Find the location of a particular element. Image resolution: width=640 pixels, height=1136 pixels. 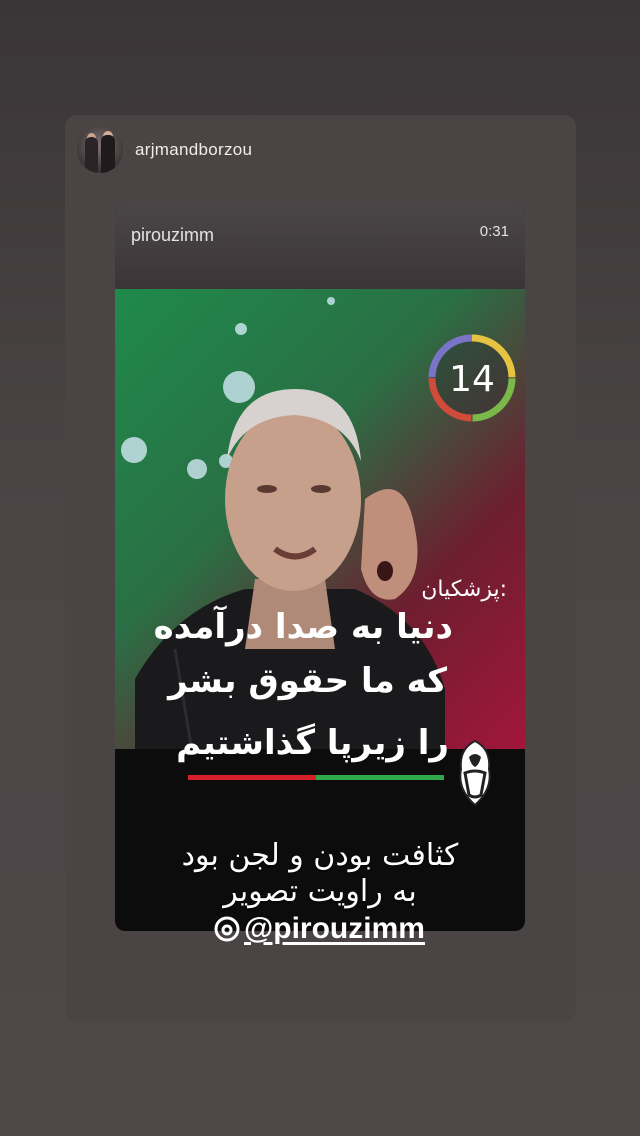

overlay-line-3: را زیرپا گذاشتیم is located at coordinates (312, 743).